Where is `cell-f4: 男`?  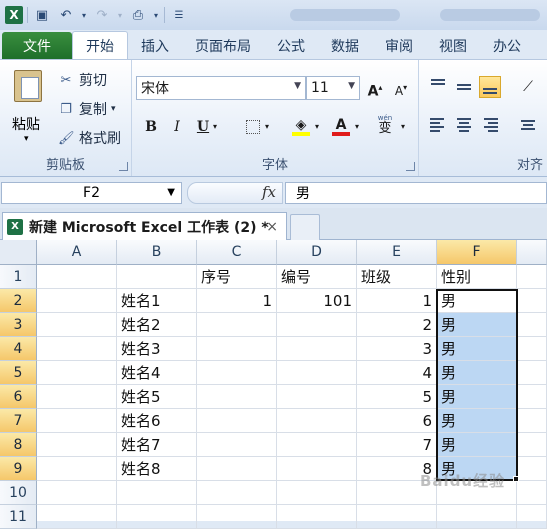 cell-f4: 男 is located at coordinates (477, 349).